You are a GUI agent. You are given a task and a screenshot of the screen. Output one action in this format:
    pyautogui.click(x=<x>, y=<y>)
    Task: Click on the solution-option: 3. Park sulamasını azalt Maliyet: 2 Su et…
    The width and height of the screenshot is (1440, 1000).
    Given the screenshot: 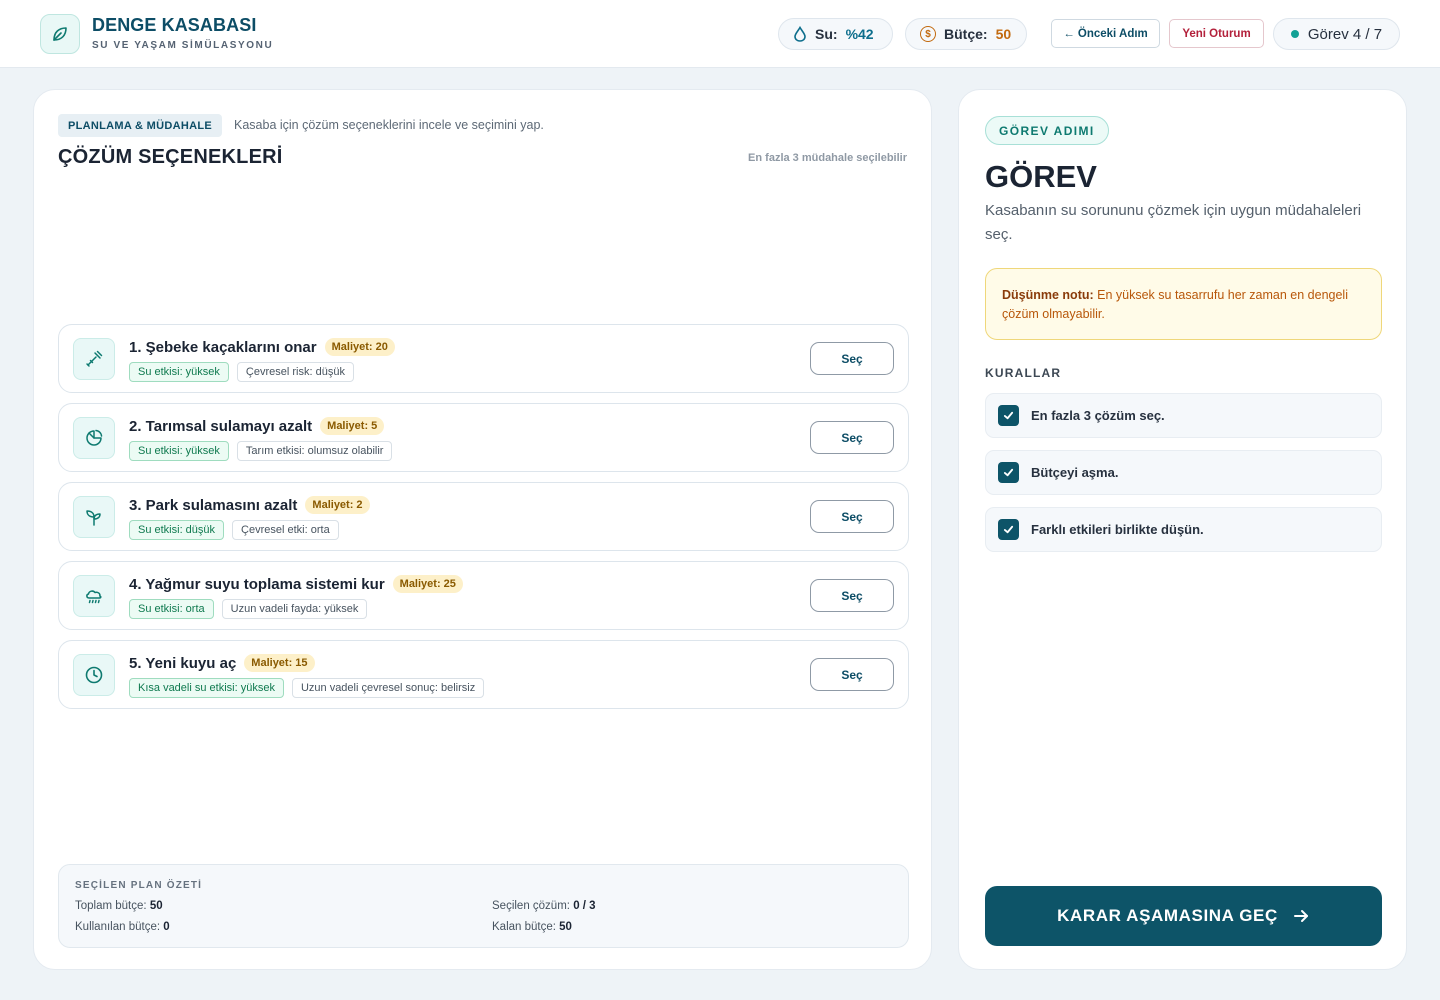 What is the action you would take?
    pyautogui.click(x=483, y=516)
    